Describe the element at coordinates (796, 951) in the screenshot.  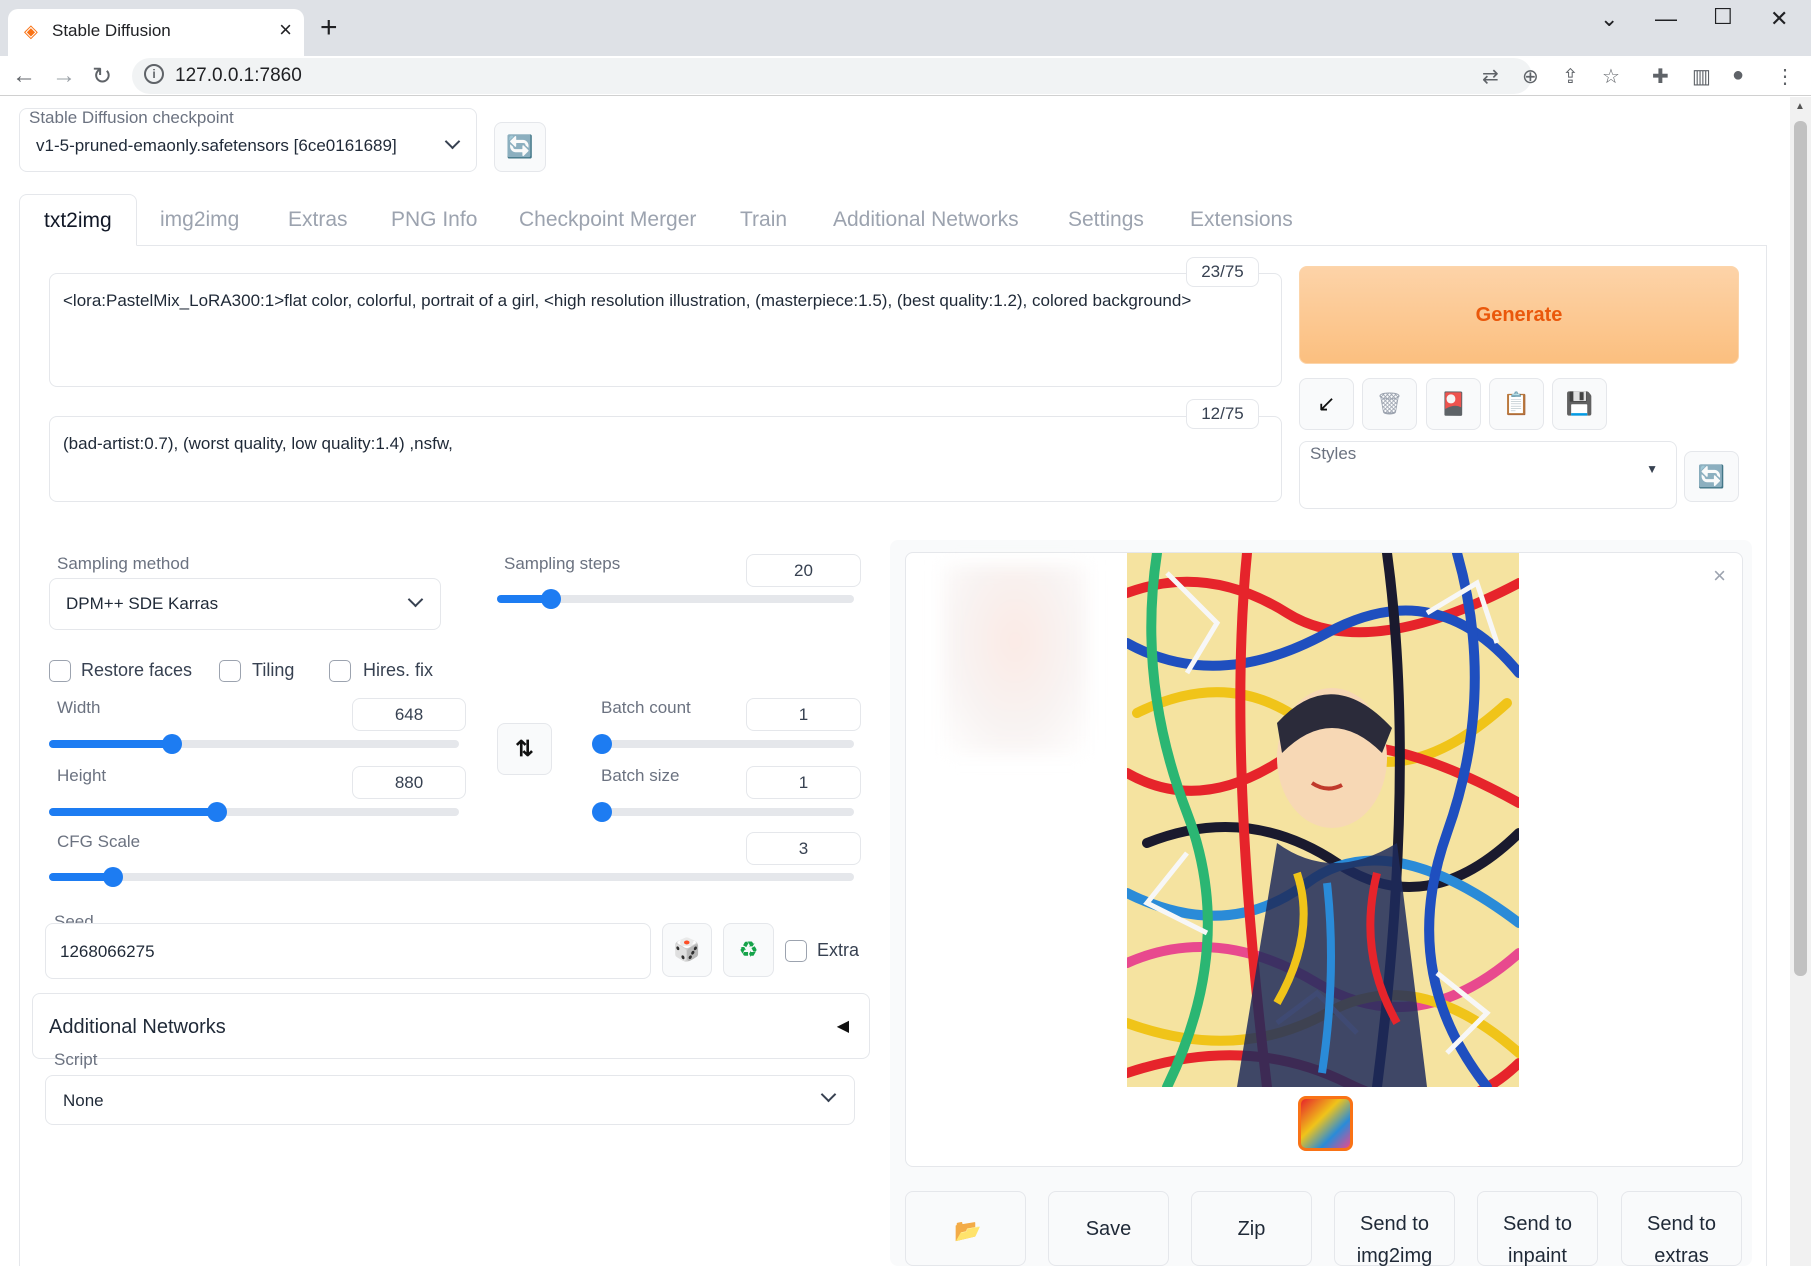
I see `extra-seed-checkbox` at that location.